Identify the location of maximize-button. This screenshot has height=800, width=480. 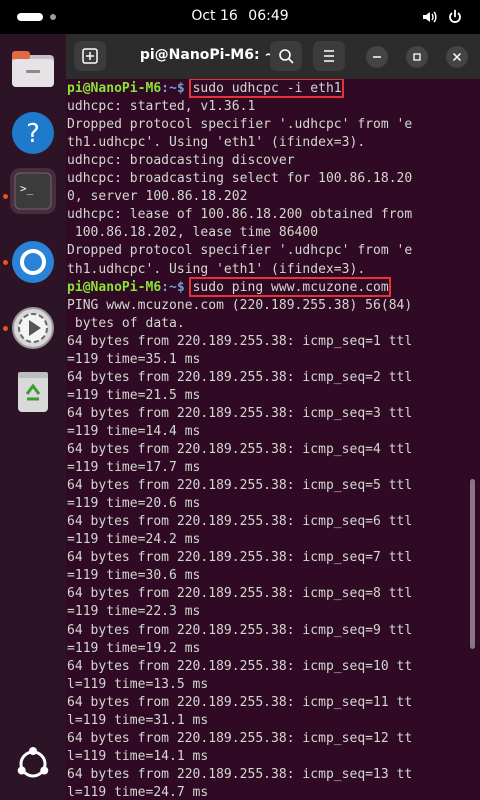
(417, 57).